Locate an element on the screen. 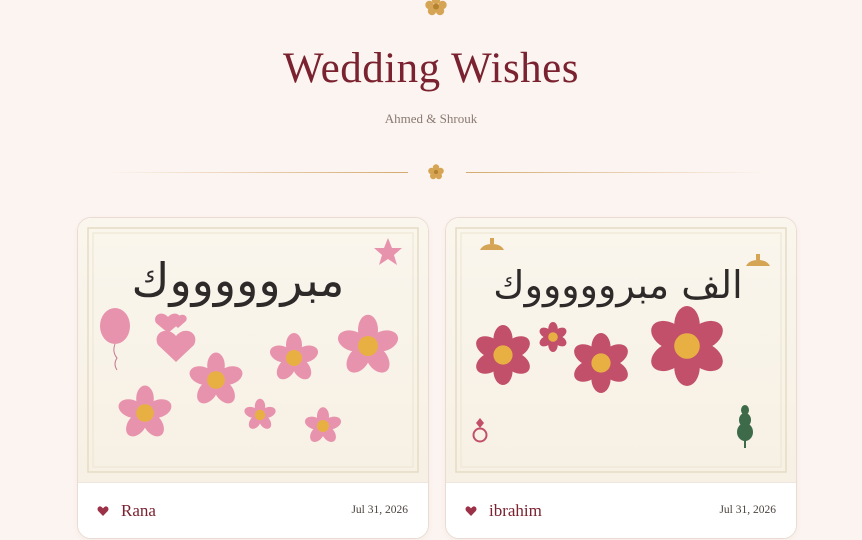 This screenshot has height=540, width=862. page-title: Wedding Wishes is located at coordinates (430, 68).